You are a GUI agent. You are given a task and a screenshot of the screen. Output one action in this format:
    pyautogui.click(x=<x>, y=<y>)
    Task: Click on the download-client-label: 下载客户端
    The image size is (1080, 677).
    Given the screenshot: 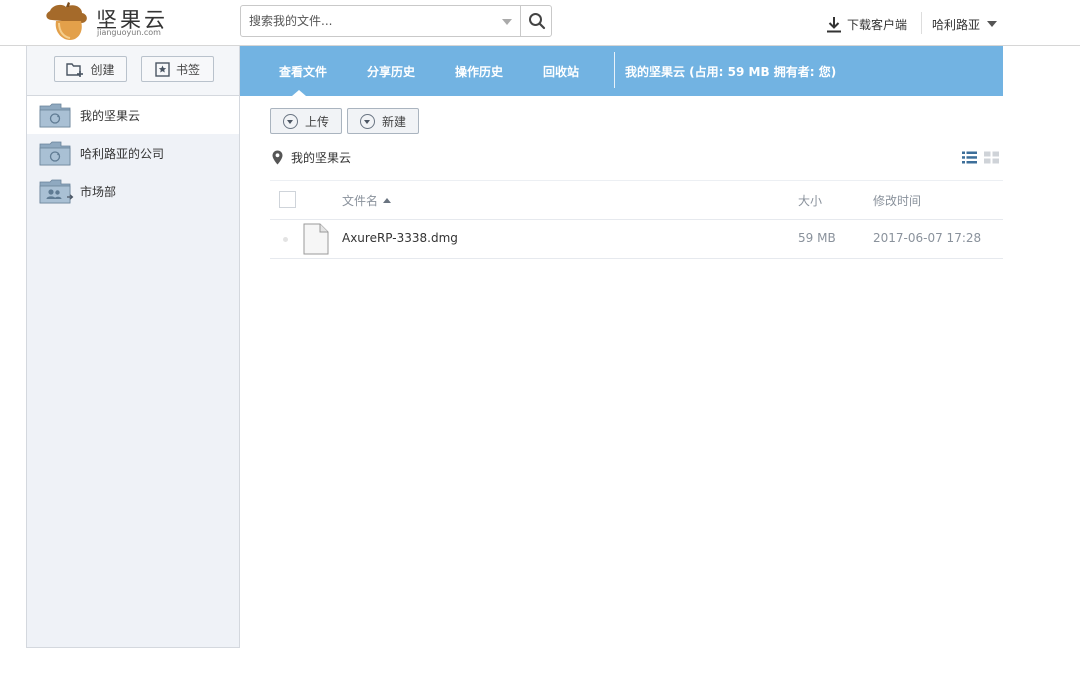 What is the action you would take?
    pyautogui.click(x=877, y=24)
    